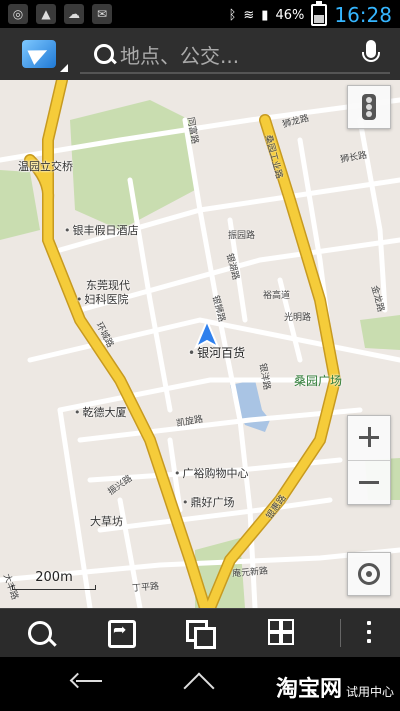 Image resolution: width=400 pixels, height=711 pixels. What do you see at coordinates (371, 51) in the screenshot?
I see `microphone-icon` at bounding box center [371, 51].